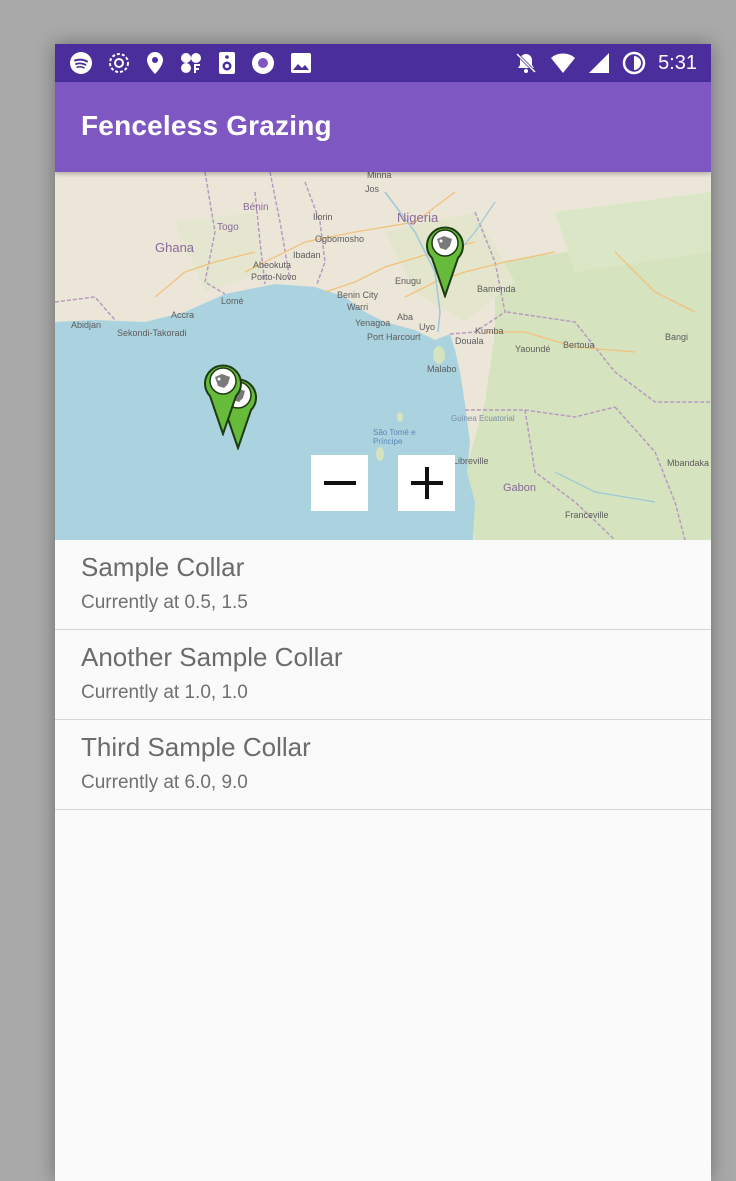 This screenshot has width=736, height=1181. Describe the element at coordinates (272, 265) in the screenshot. I see `map-label-abeokuta: Abeokuta` at that location.